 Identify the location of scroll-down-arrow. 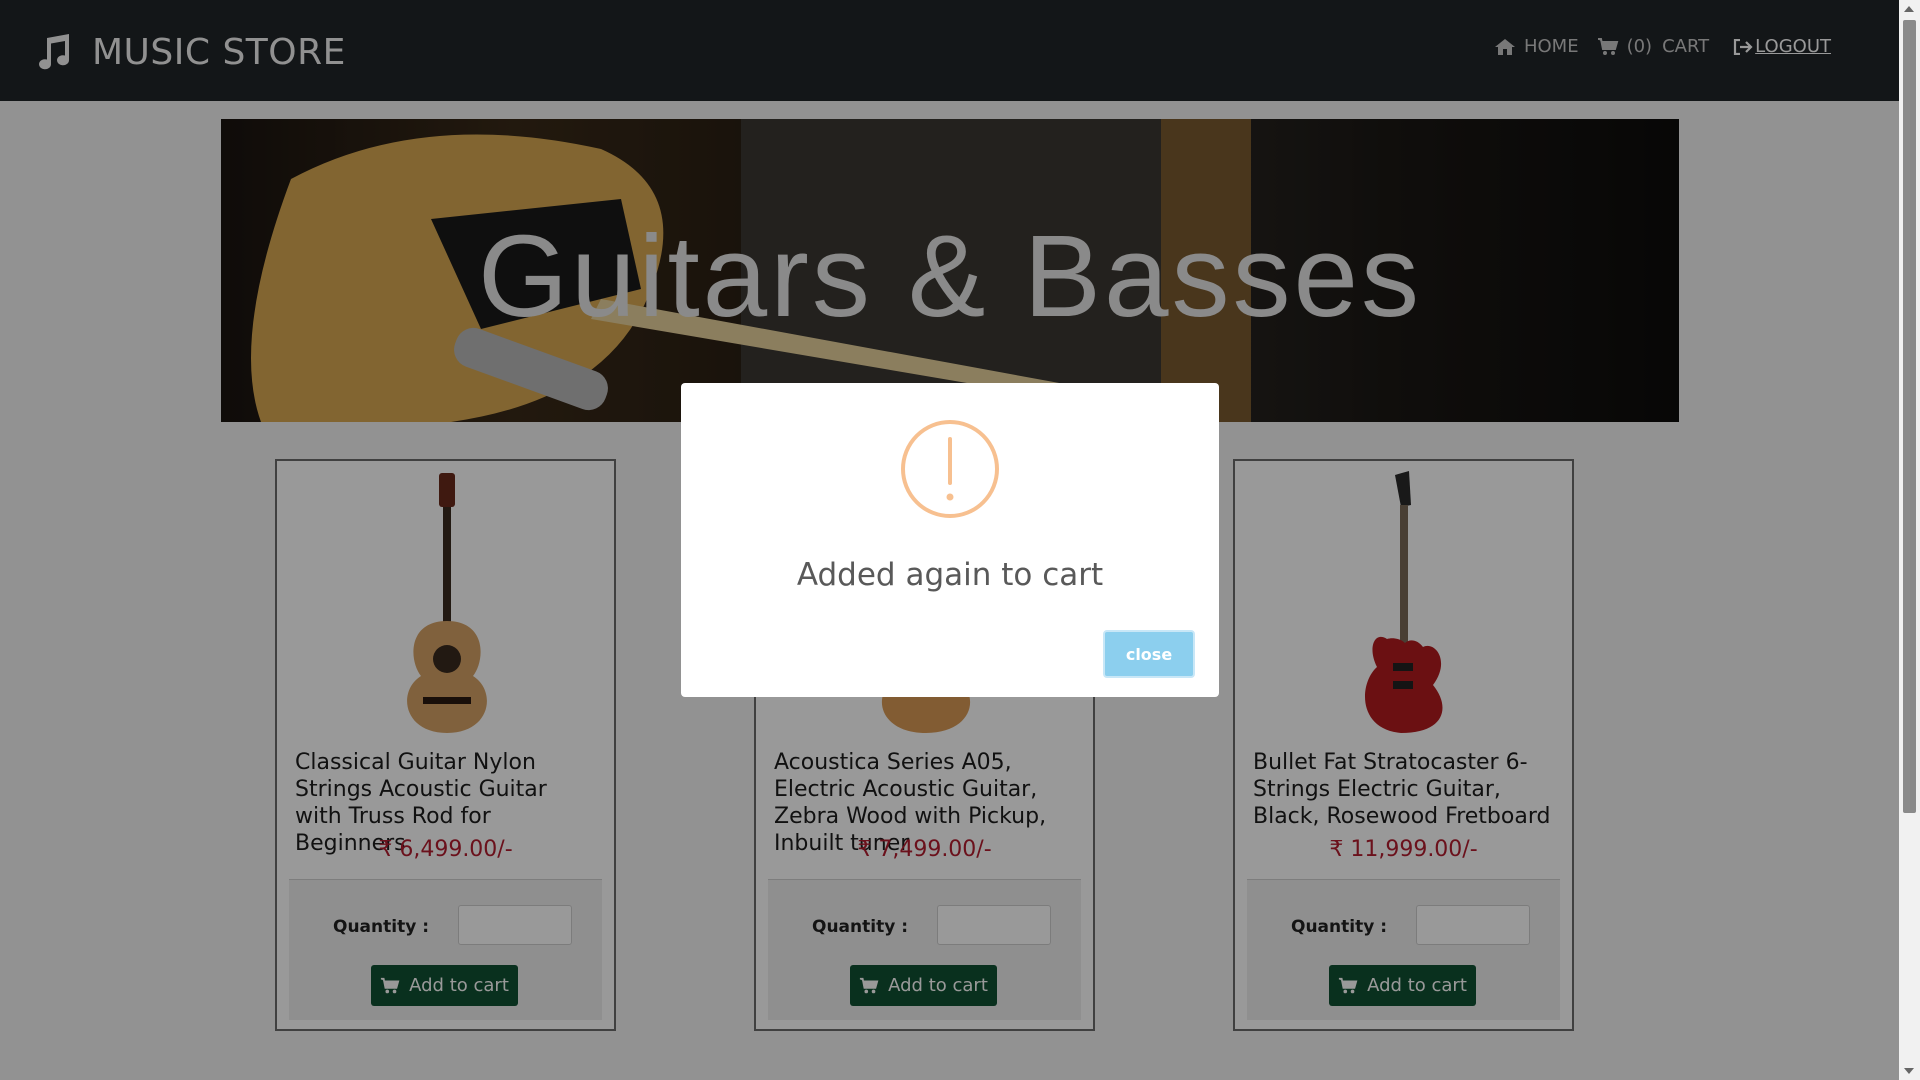
(1909, 1071).